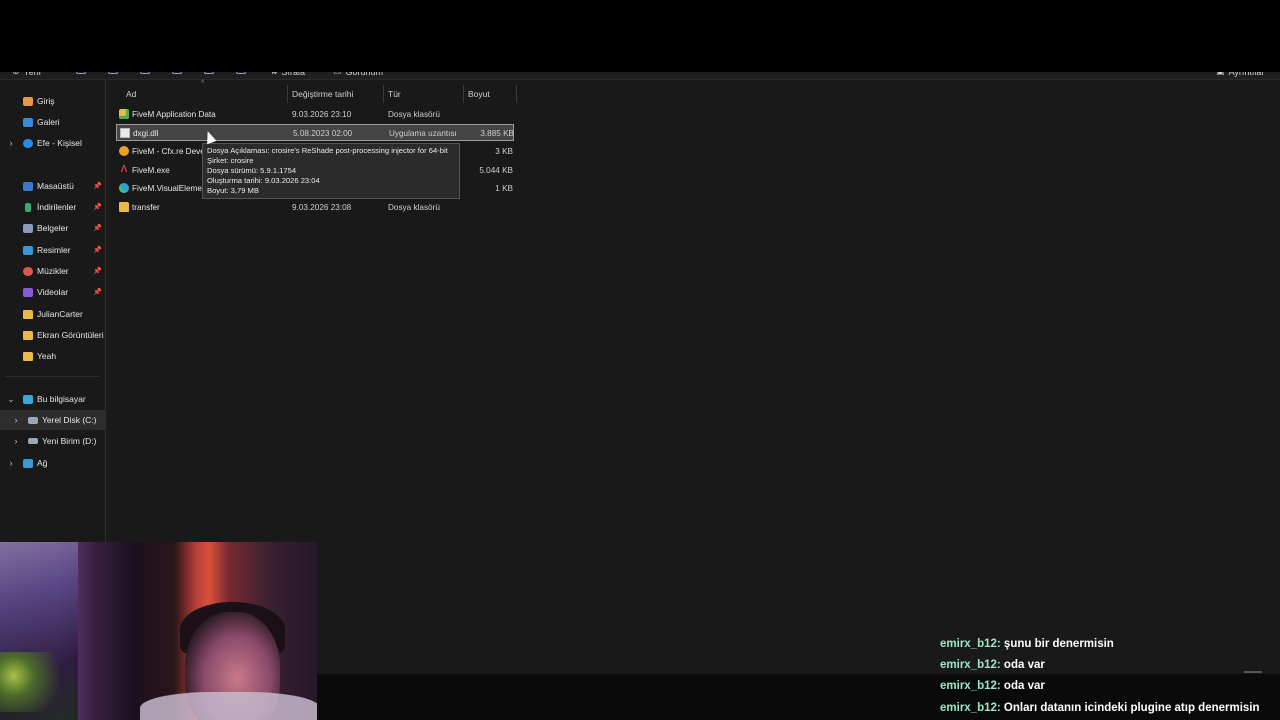 The height and width of the screenshot is (720, 1280). Describe the element at coordinates (252, 170) in the screenshot. I see `tooltip-version: Dosya sürümü: 5.9.1.1754` at that location.